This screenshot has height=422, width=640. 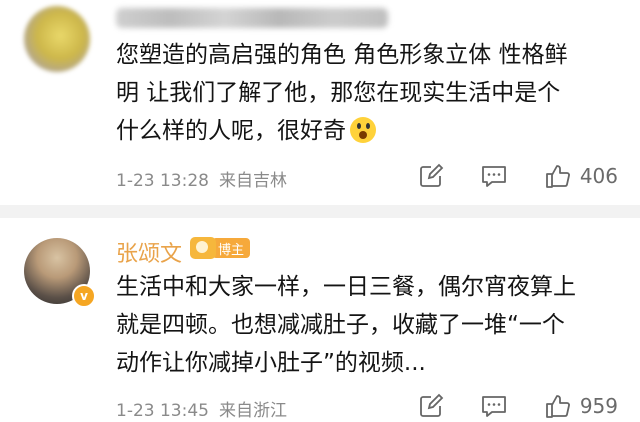 I want to click on username: 张颂文, so click(x=149, y=252).